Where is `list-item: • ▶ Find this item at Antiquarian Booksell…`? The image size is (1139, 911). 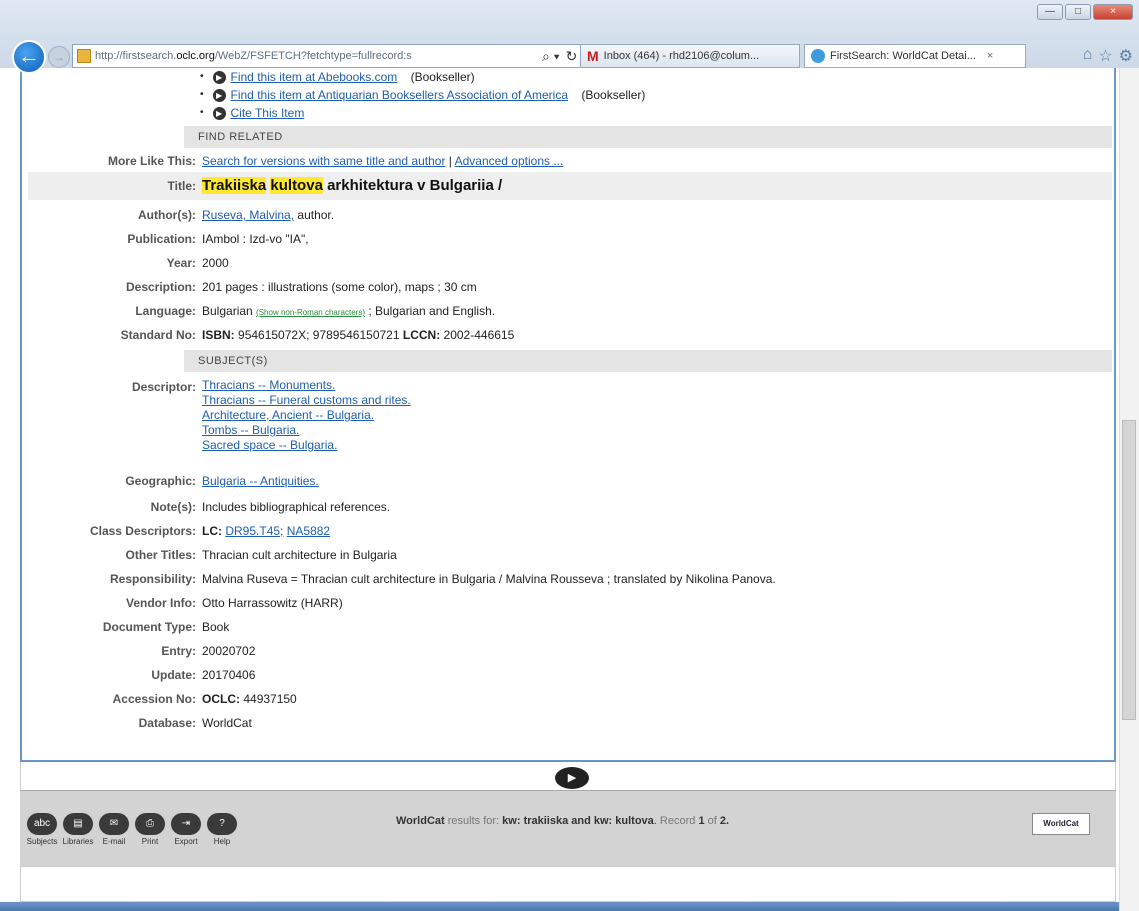
list-item: • ▶ Find this item at Antiquarian Booksell… is located at coordinates (423, 95).